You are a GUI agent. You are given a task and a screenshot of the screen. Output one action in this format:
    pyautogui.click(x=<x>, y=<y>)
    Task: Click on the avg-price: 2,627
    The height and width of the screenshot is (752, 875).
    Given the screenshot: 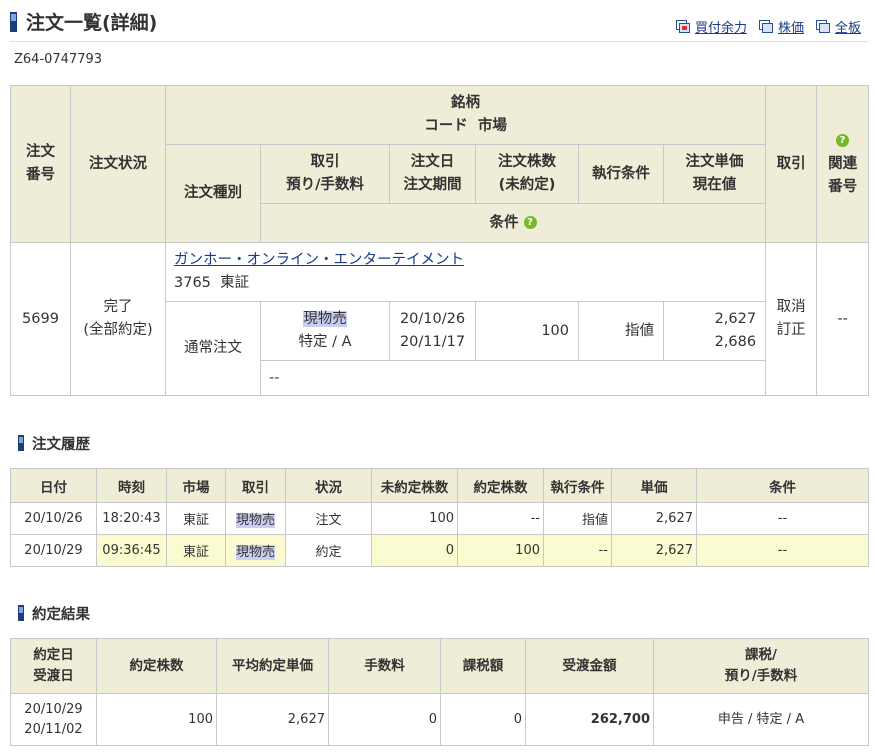 What is the action you would take?
    pyautogui.click(x=272, y=719)
    